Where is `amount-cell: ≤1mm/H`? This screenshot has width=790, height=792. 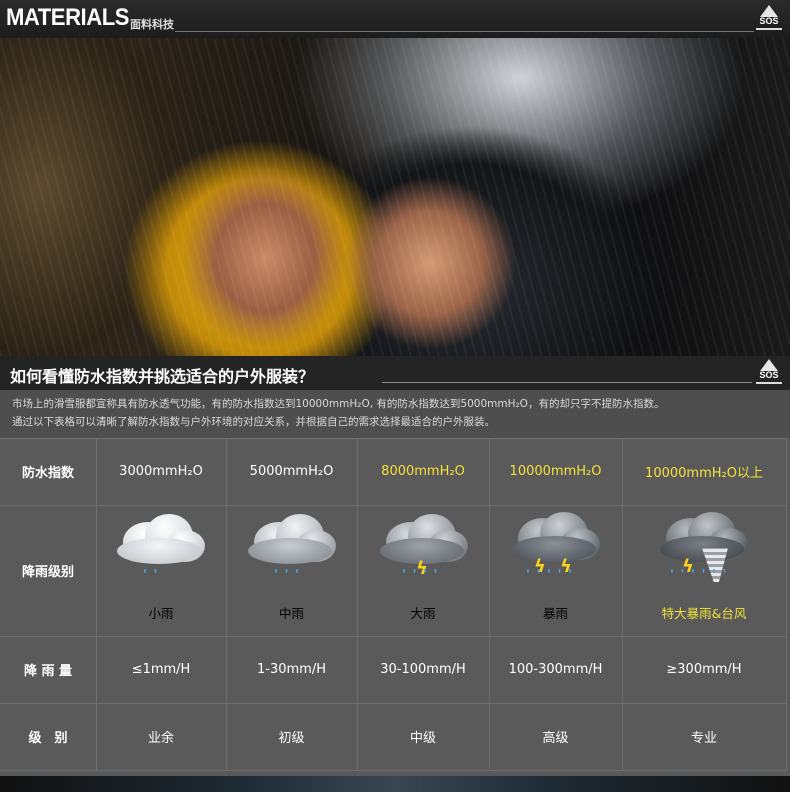
amount-cell: ≤1mm/H is located at coordinates (161, 669).